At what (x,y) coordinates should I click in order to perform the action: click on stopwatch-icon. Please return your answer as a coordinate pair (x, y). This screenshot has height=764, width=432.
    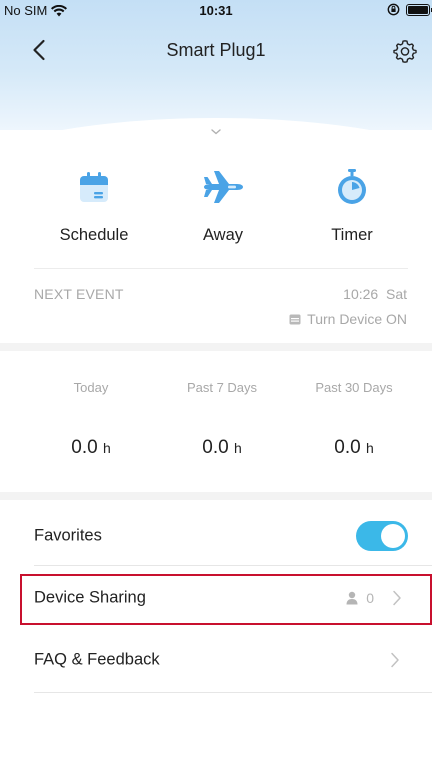
    Looking at the image, I should click on (352, 186).